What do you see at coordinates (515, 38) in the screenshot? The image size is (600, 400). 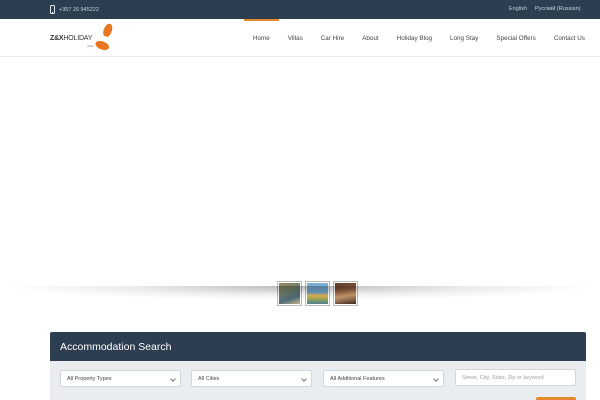 I see `nav-special-offers: Special Offers` at bounding box center [515, 38].